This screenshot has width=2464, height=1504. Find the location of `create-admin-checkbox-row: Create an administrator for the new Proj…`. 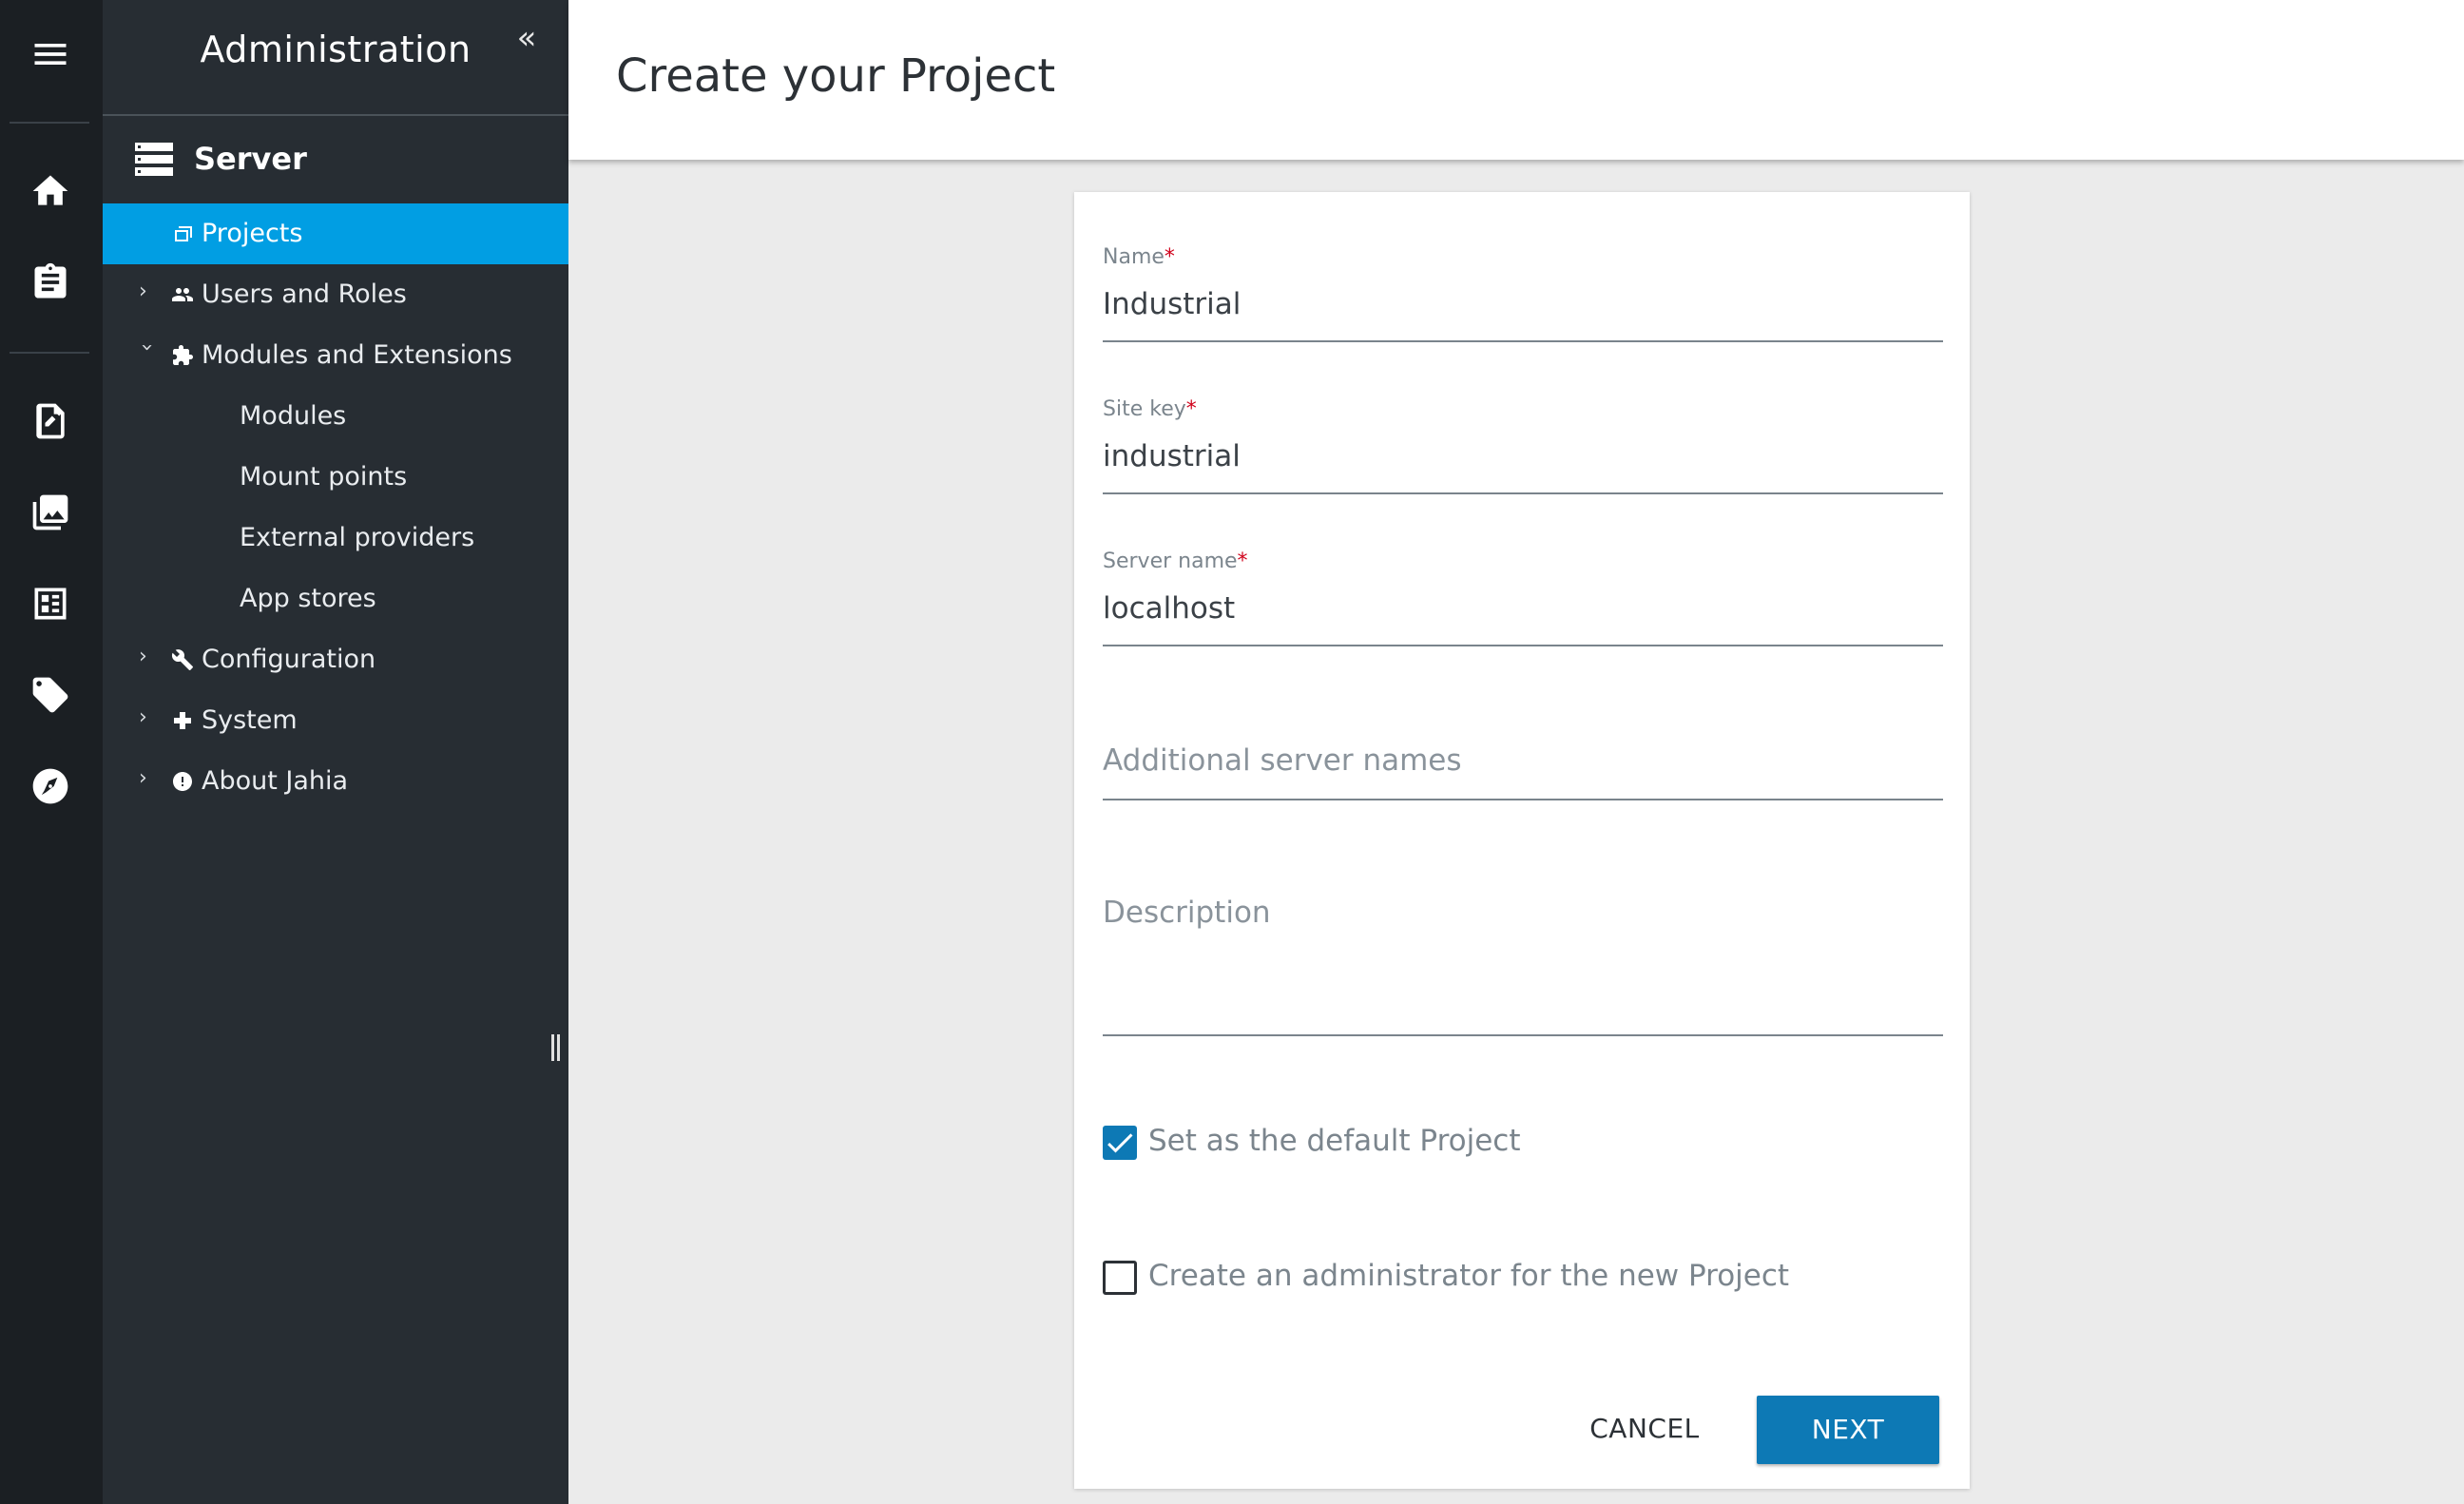

create-admin-checkbox-row: Create an administrator for the new Proj… is located at coordinates (1473, 1279).